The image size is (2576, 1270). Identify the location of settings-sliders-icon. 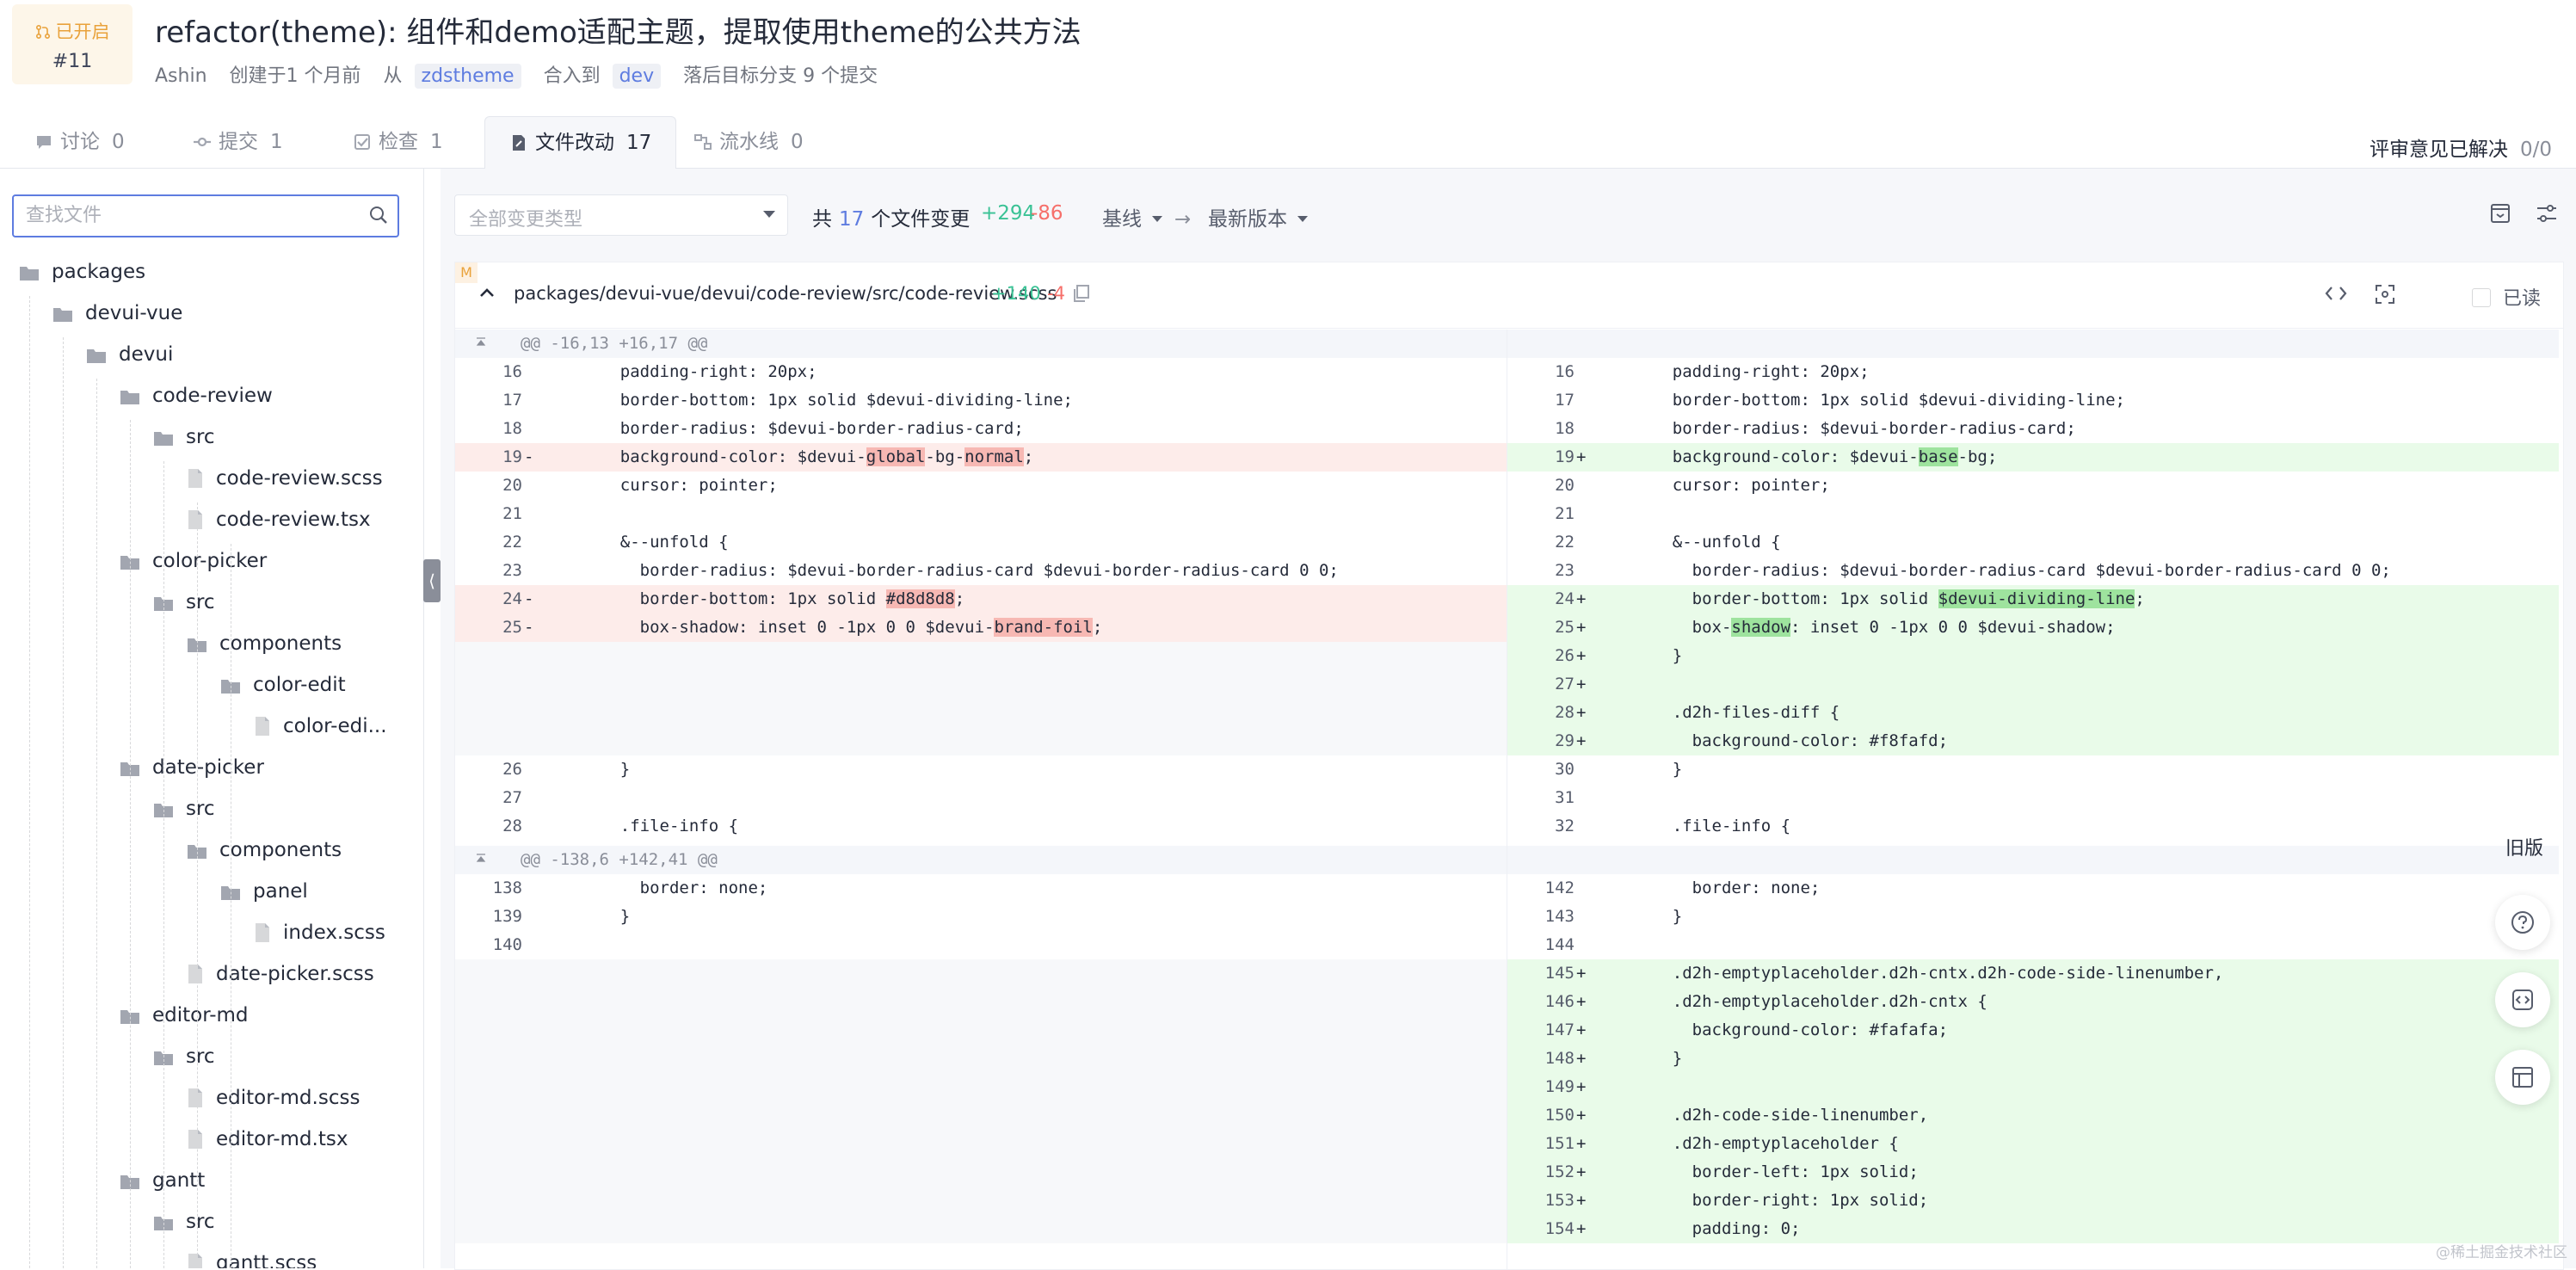
(2547, 213).